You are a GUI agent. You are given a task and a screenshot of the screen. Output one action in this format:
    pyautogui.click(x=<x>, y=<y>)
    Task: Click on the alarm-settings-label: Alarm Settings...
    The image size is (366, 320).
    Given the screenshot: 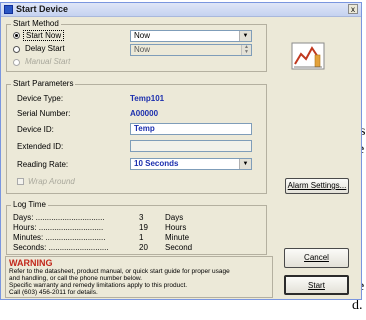 What is the action you would take?
    pyautogui.click(x=317, y=185)
    